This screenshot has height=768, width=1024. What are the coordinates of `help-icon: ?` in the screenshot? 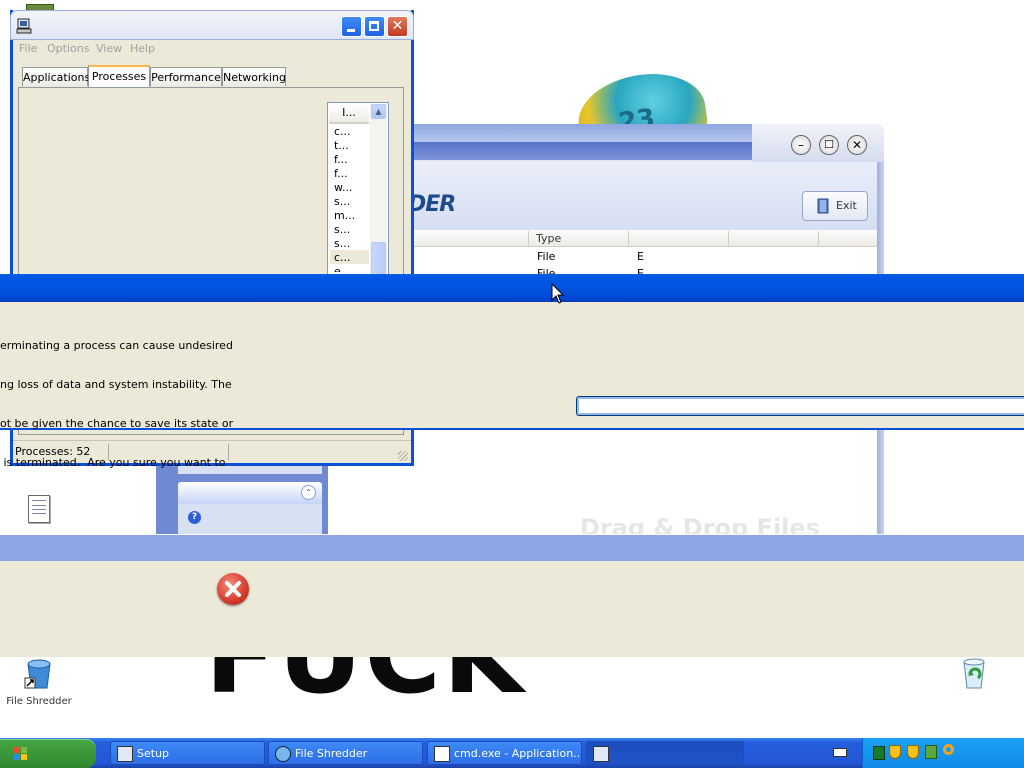 It's located at (194, 517).